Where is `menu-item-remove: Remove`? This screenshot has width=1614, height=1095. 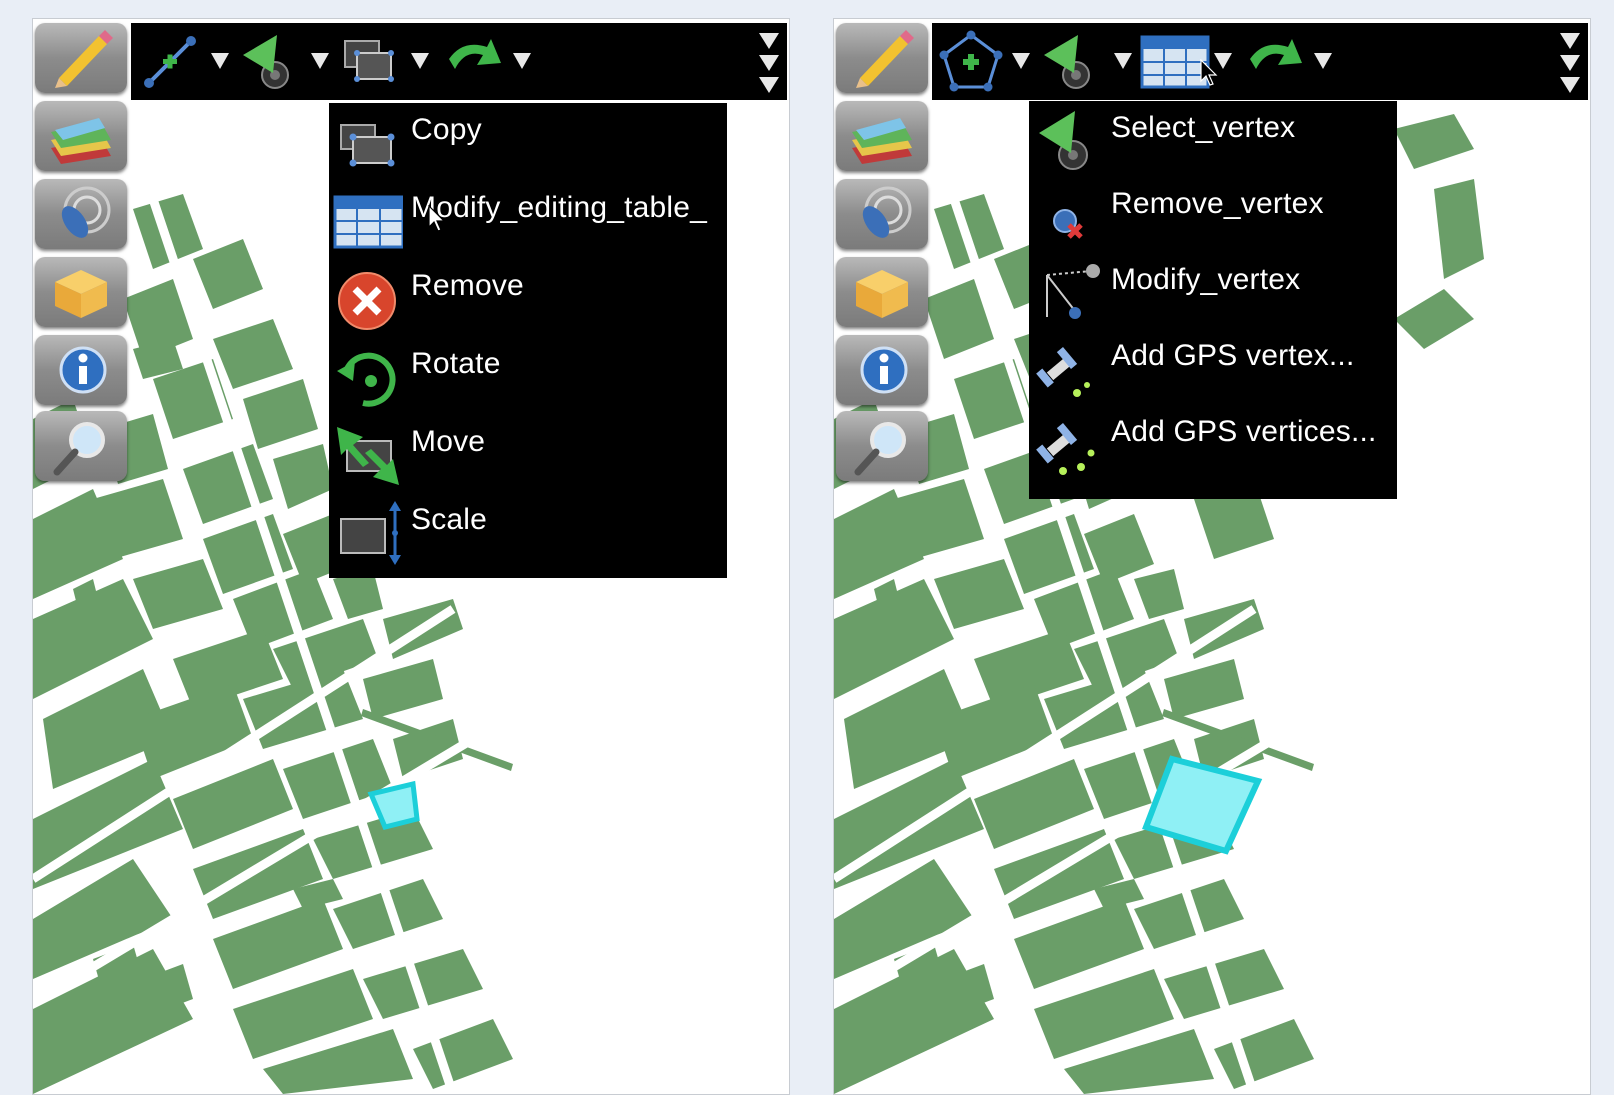
menu-item-remove: Remove is located at coordinates (528, 298).